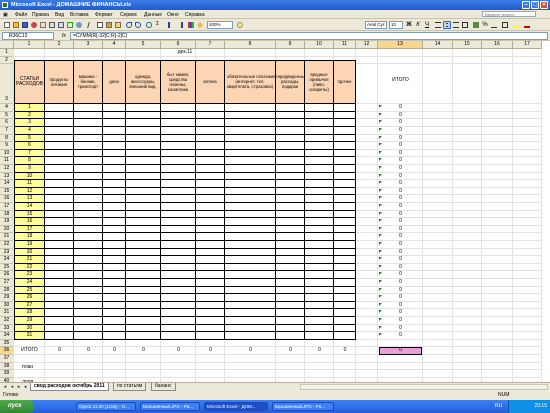 The height and width of the screenshot is (413, 550). I want to click on row-header: 39, so click(7, 374).